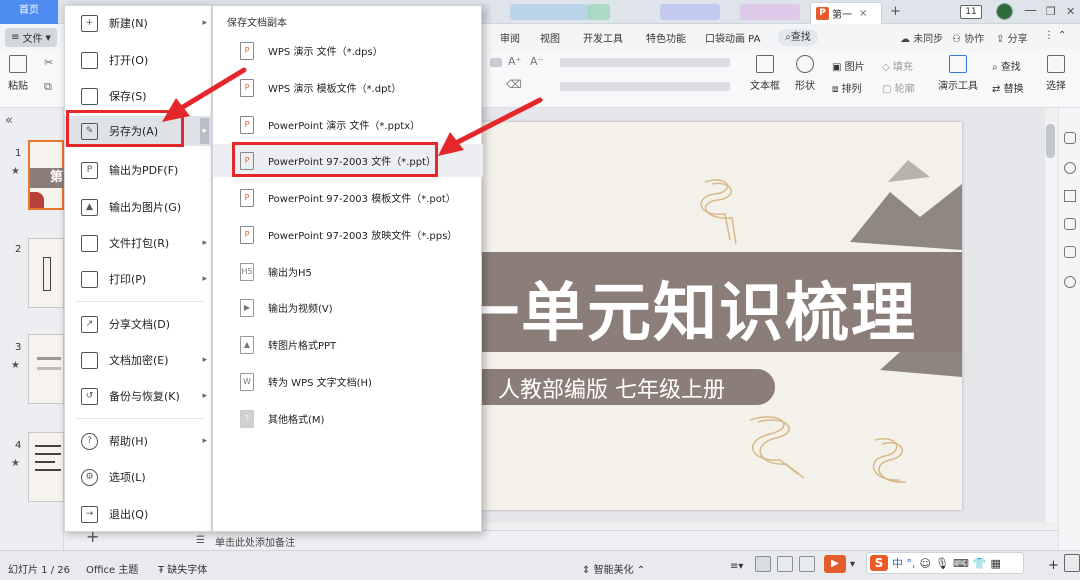 The width and height of the screenshot is (1080, 580). I want to click on collaborate-button: ⚇ 协作, so click(968, 37).